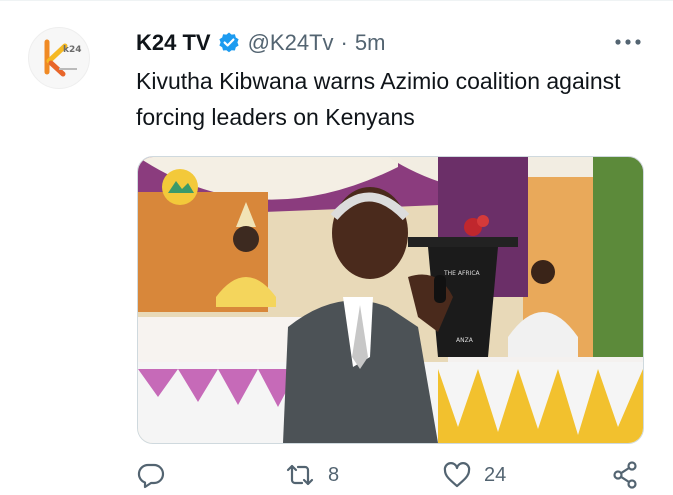 The image size is (673, 495). I want to click on retweet-count: 8, so click(334, 474).